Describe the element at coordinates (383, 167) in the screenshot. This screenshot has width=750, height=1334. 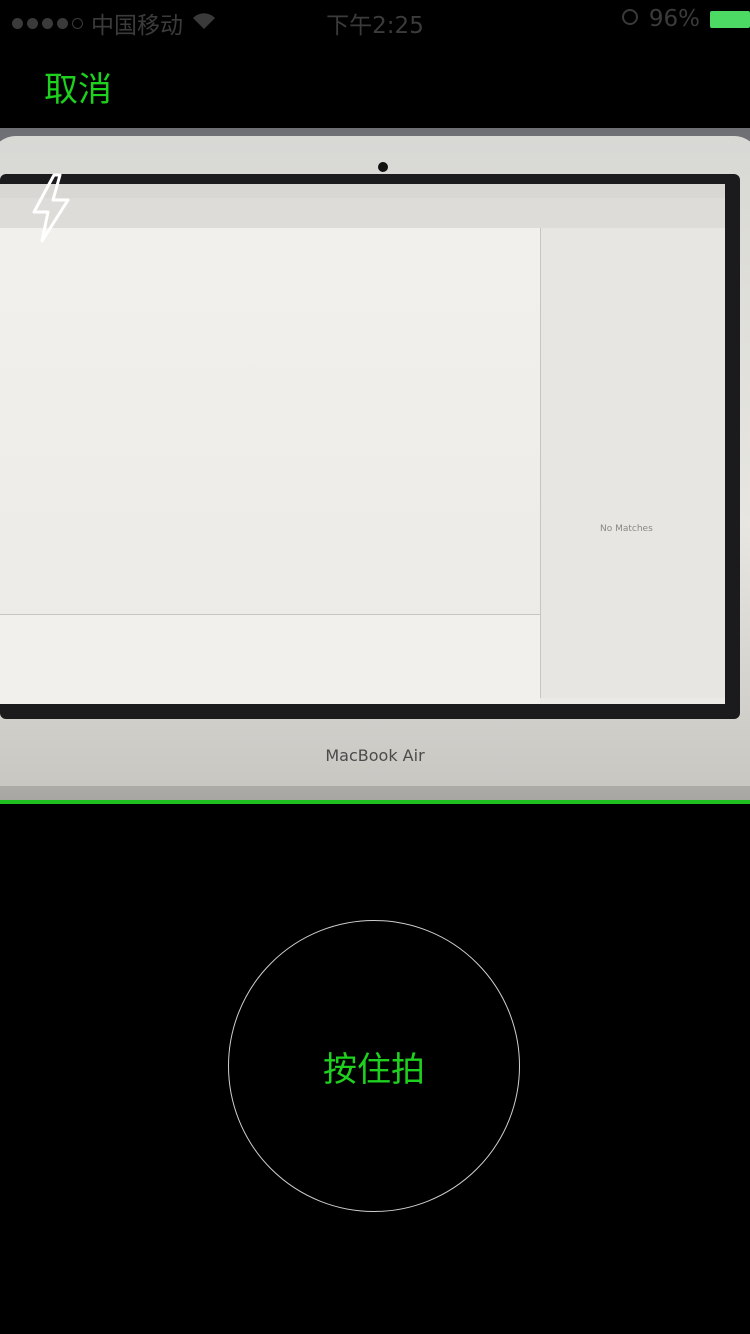
I see `laptop-camera` at that location.